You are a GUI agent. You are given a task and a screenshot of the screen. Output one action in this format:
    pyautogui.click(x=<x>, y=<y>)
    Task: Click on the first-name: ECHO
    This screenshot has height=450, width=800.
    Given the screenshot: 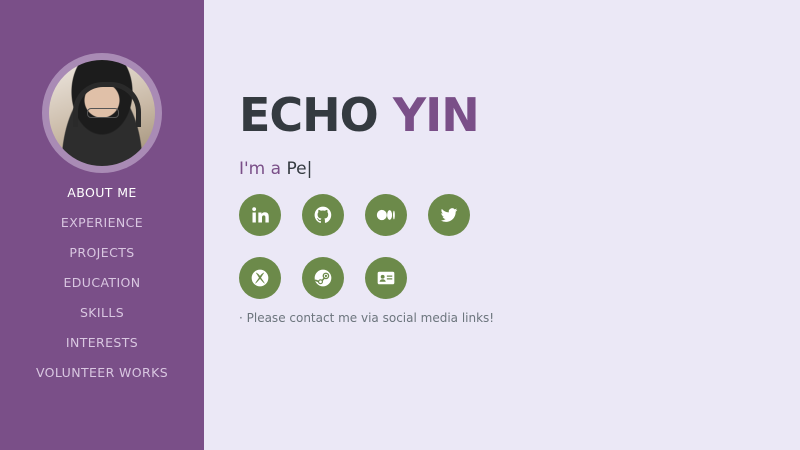 What is the action you would take?
    pyautogui.click(x=309, y=115)
    